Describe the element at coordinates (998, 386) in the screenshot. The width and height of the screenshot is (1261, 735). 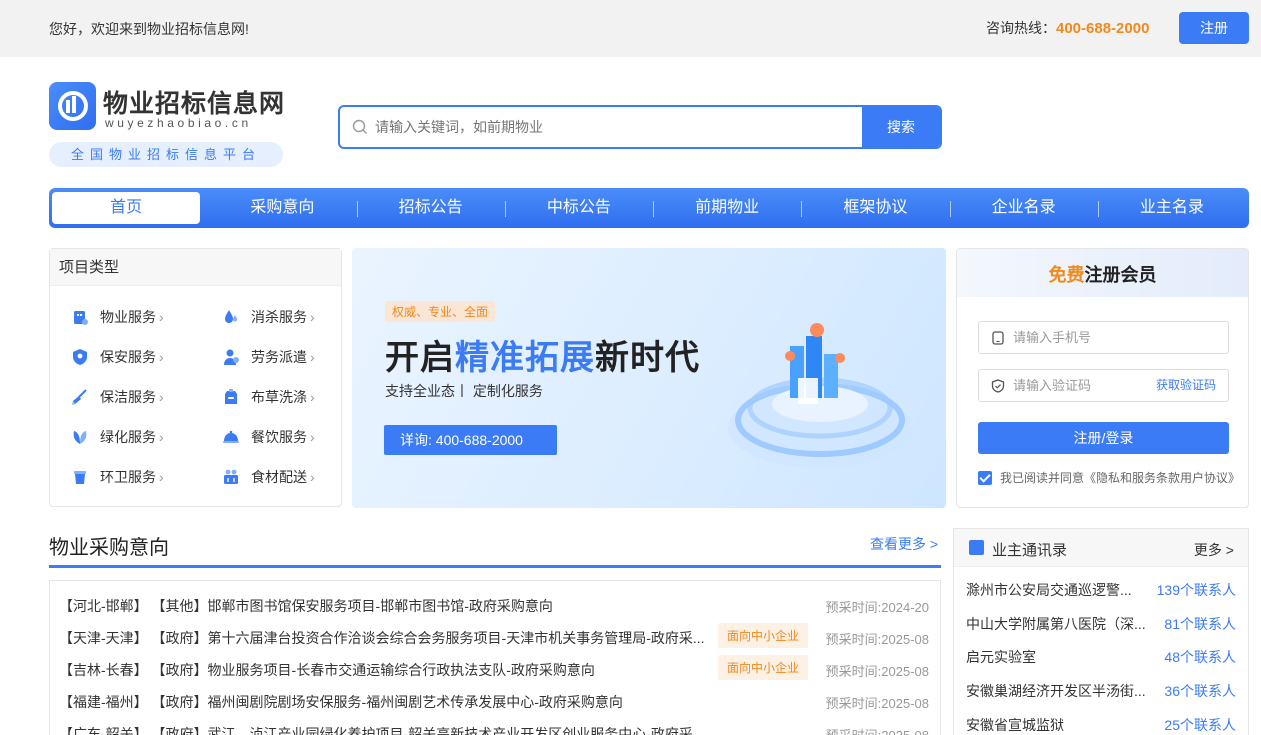
I see `shield-check-icon` at that location.